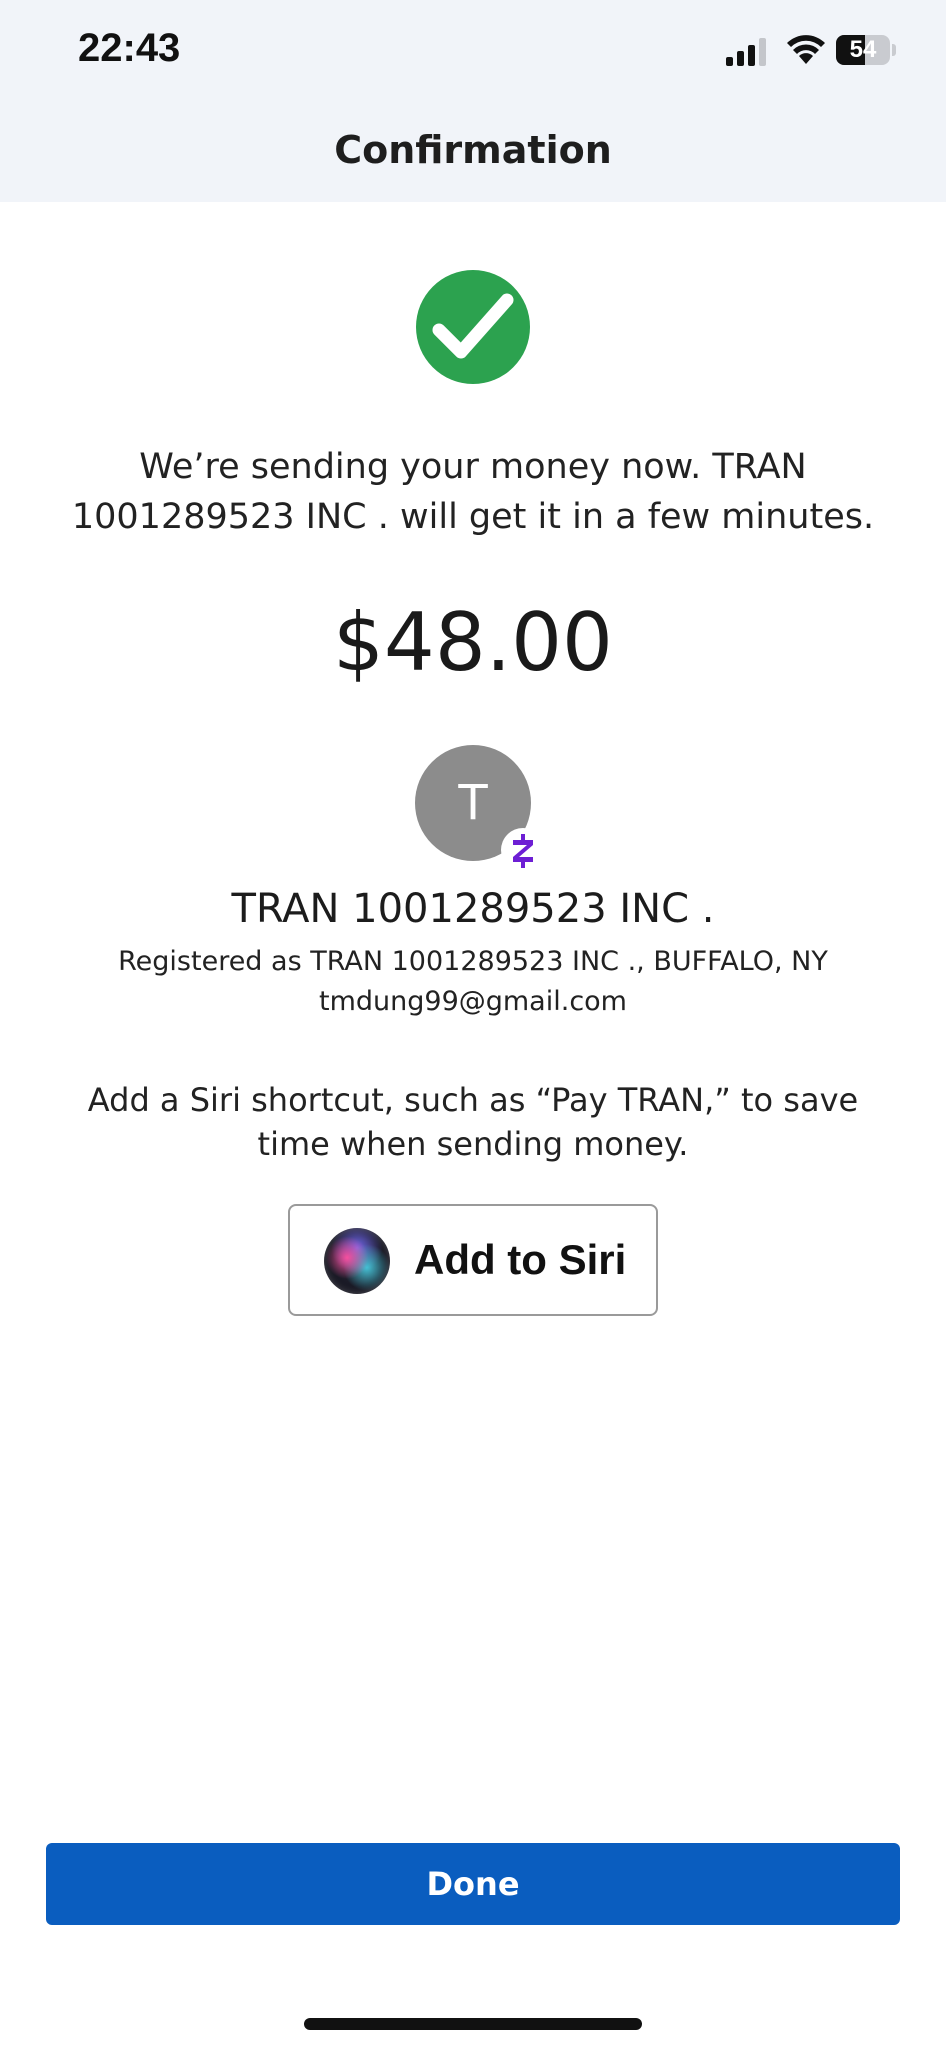  Describe the element at coordinates (473, 327) in the screenshot. I see `checkmark-circle-icon` at that location.